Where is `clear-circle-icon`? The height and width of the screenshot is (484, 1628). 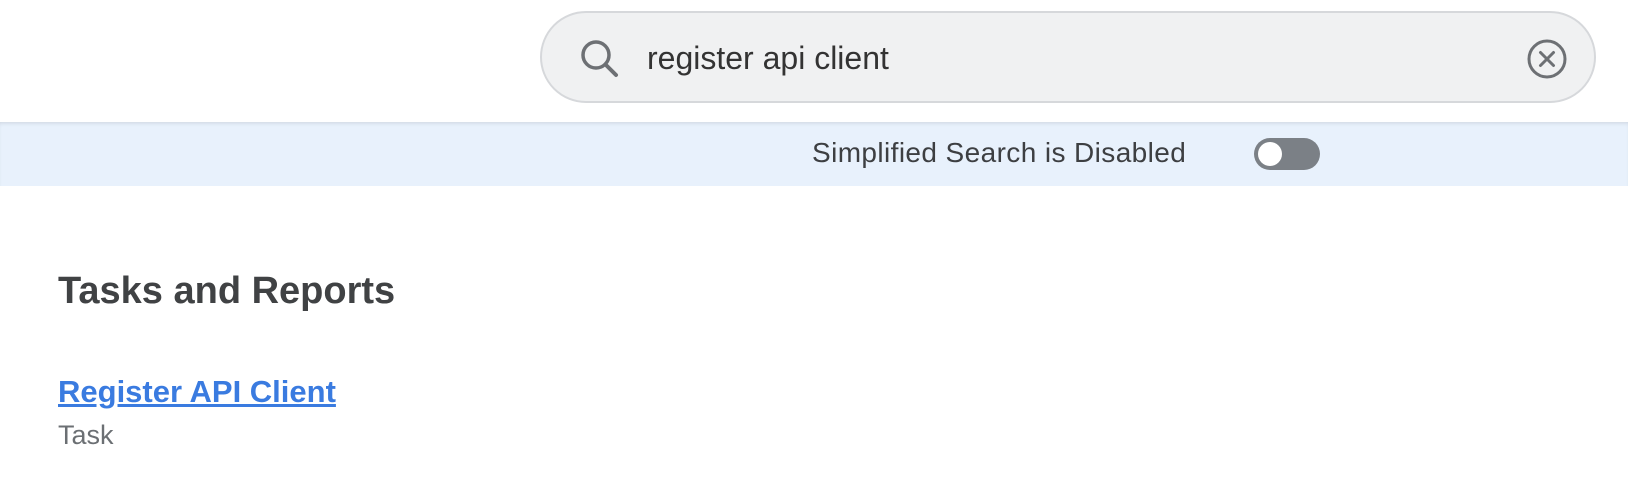 clear-circle-icon is located at coordinates (1547, 59).